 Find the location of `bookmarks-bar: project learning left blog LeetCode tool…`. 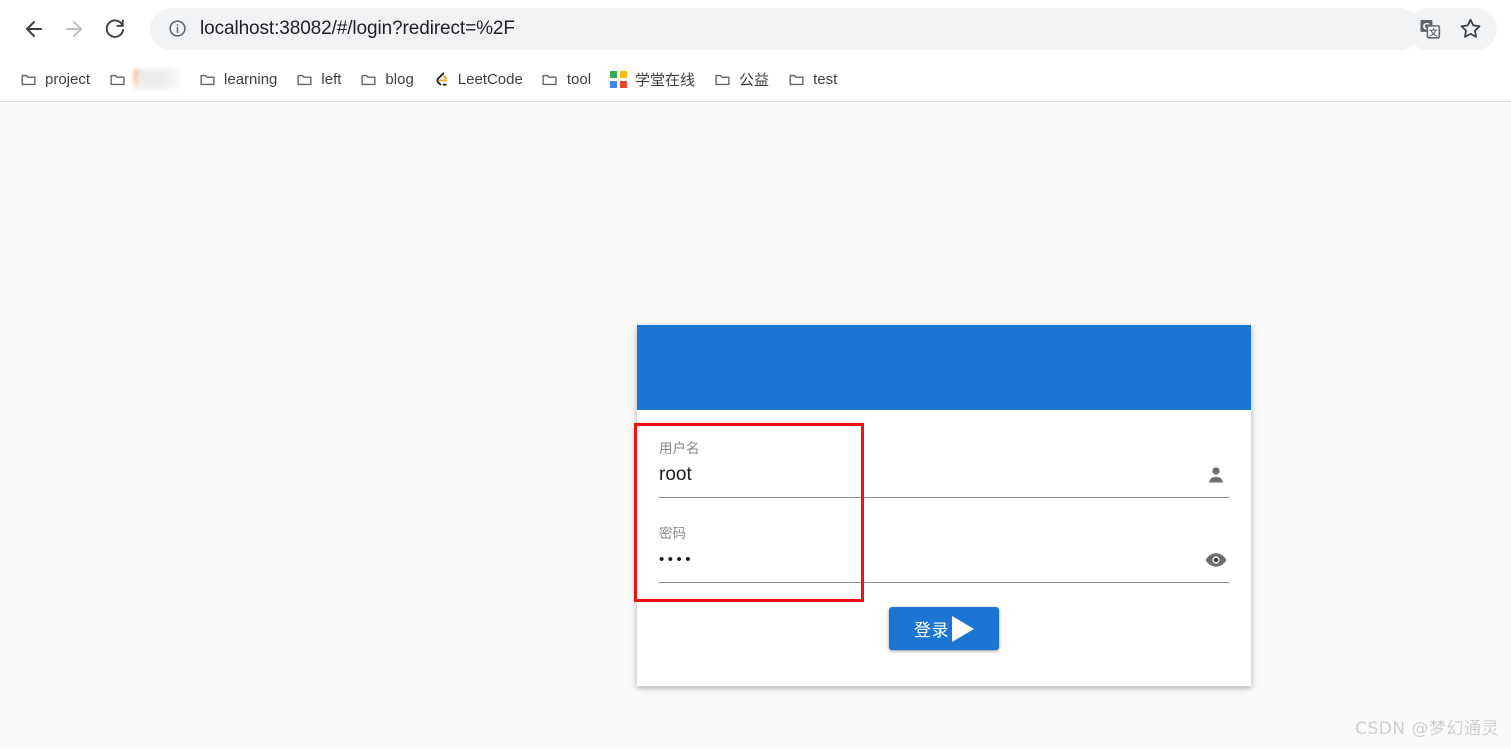

bookmarks-bar: project learning left blog LeetCode tool… is located at coordinates (755, 79).